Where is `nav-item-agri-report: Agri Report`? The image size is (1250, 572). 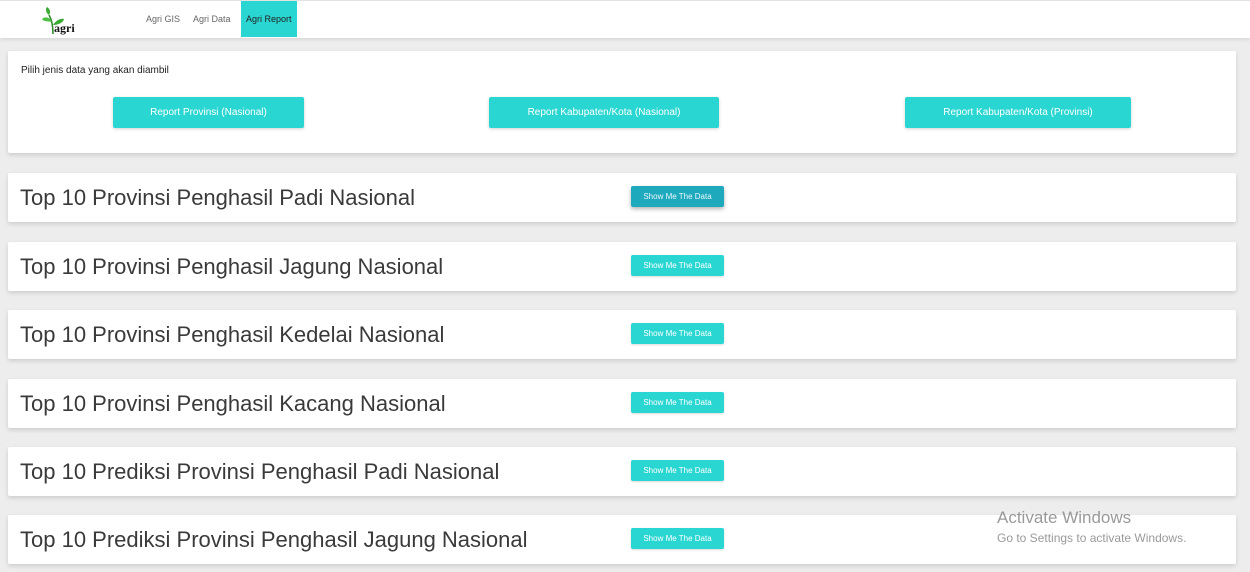 nav-item-agri-report: Agri Report is located at coordinates (269, 19).